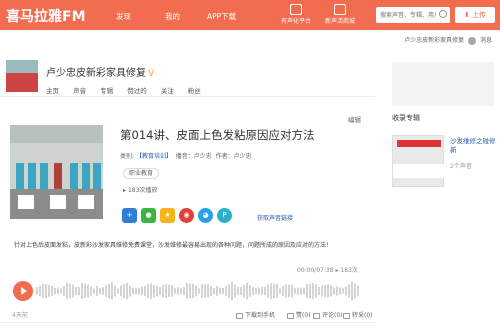 This screenshot has height=335, width=500. What do you see at coordinates (167, 215) in the screenshot?
I see `qzone-icon: ★` at bounding box center [167, 215].